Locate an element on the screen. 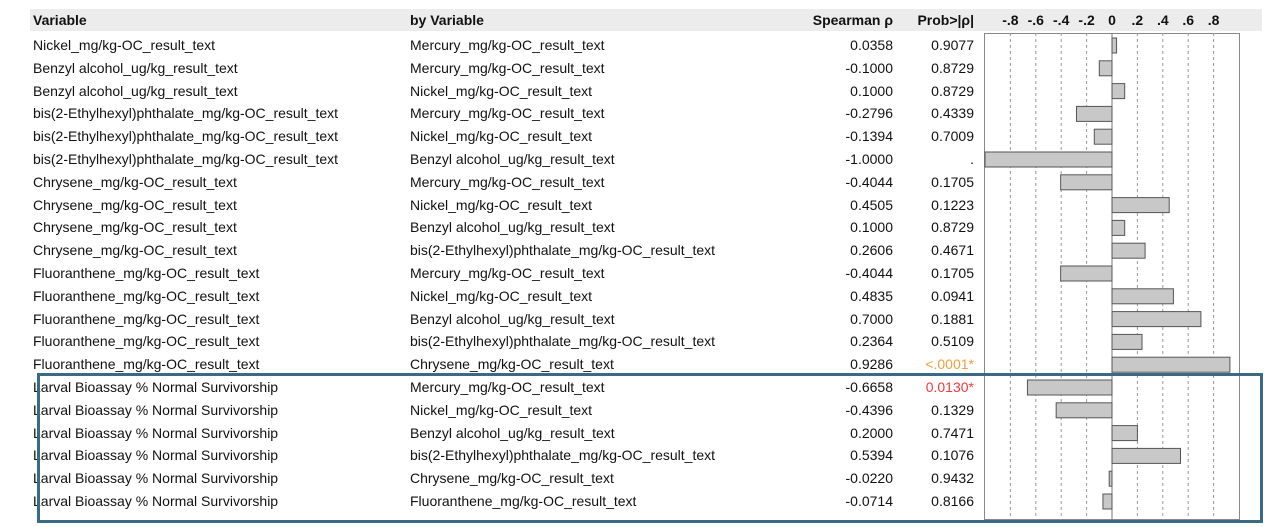 The width and height of the screenshot is (1273, 527). axis-tick-label: -.8 is located at coordinates (1010, 20).